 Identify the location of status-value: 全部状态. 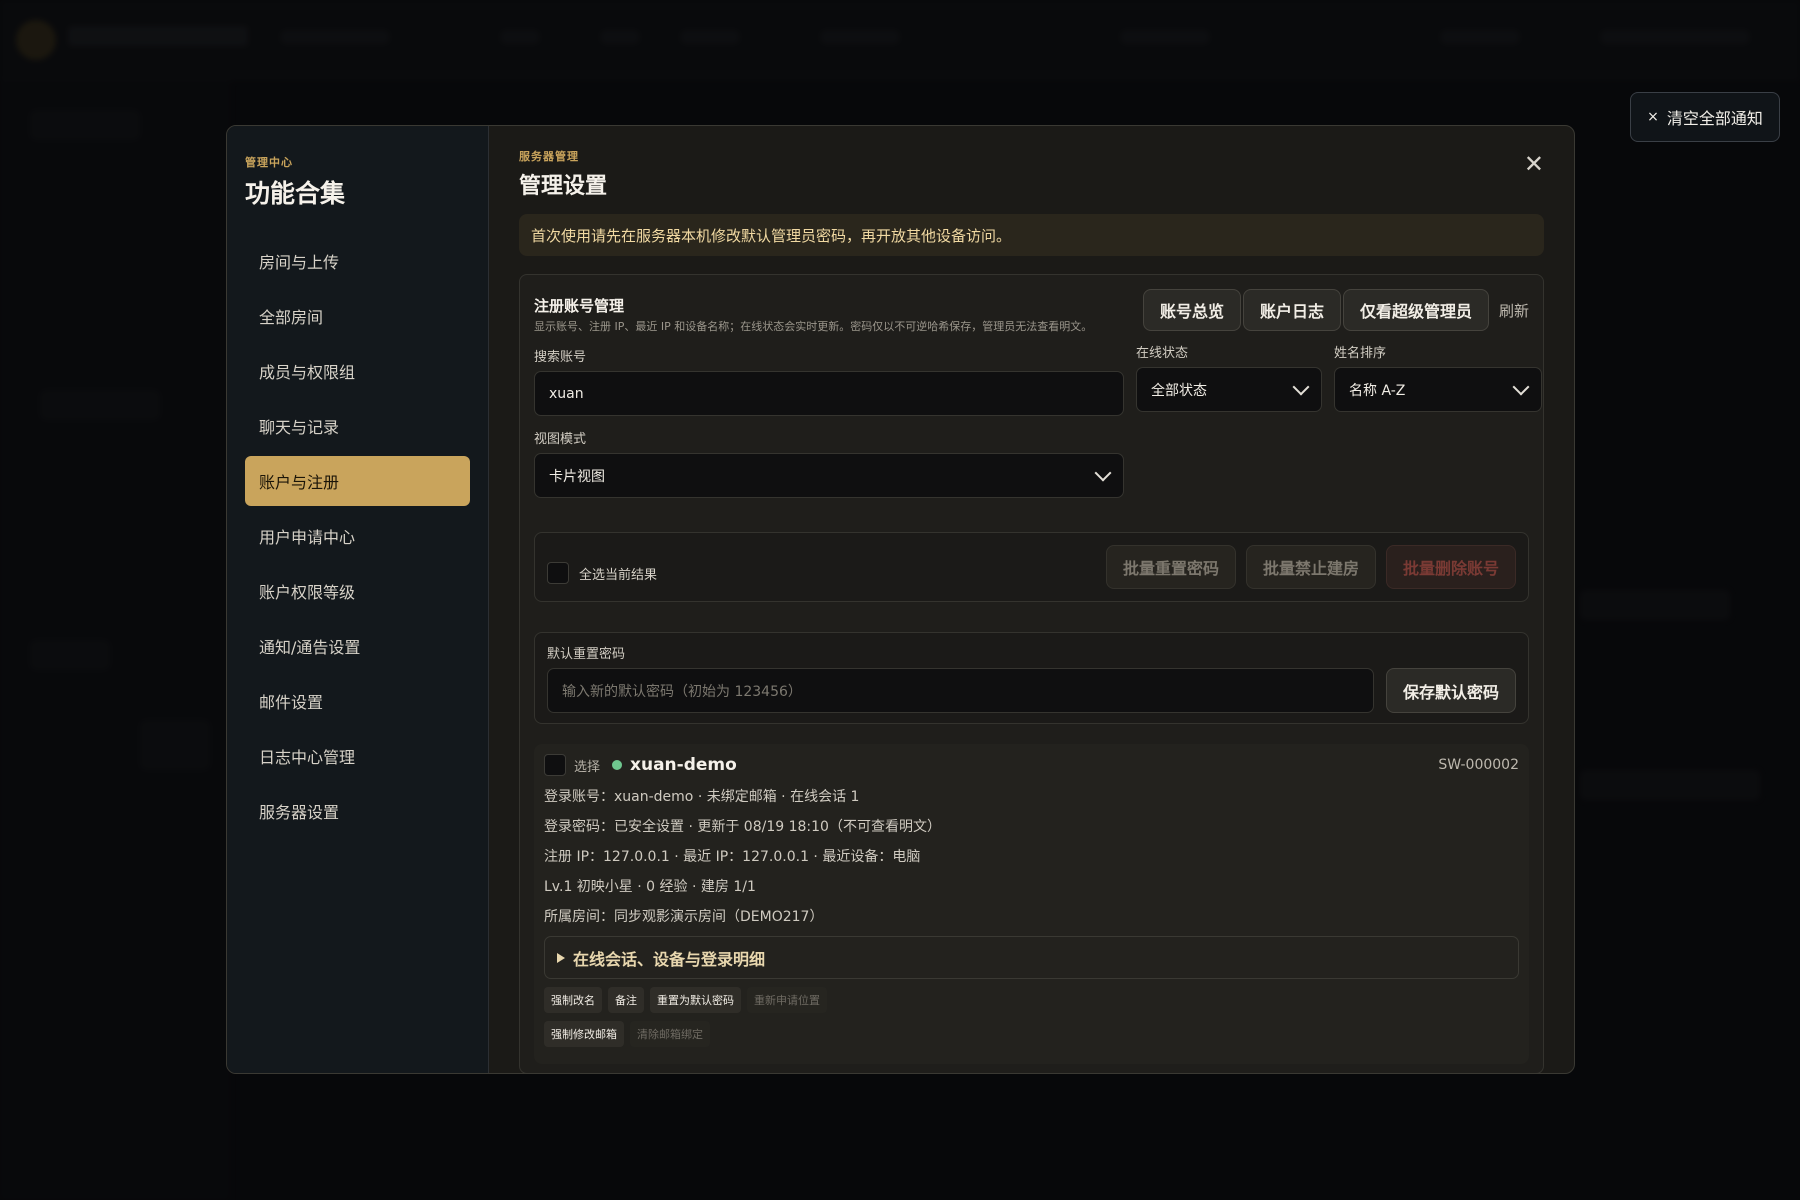
(1179, 390).